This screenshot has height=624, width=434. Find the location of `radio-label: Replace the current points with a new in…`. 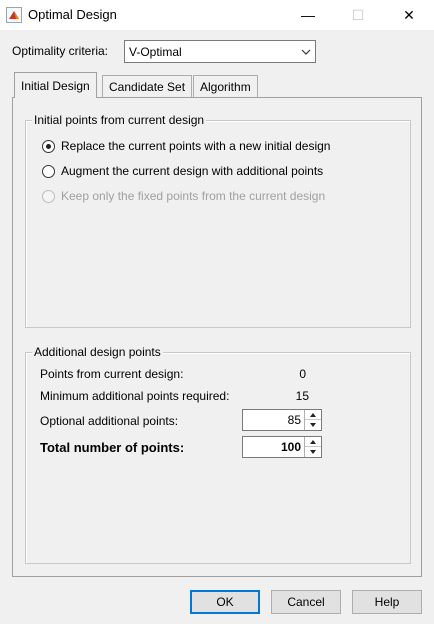

radio-label: Replace the current points with a new in… is located at coordinates (196, 146).